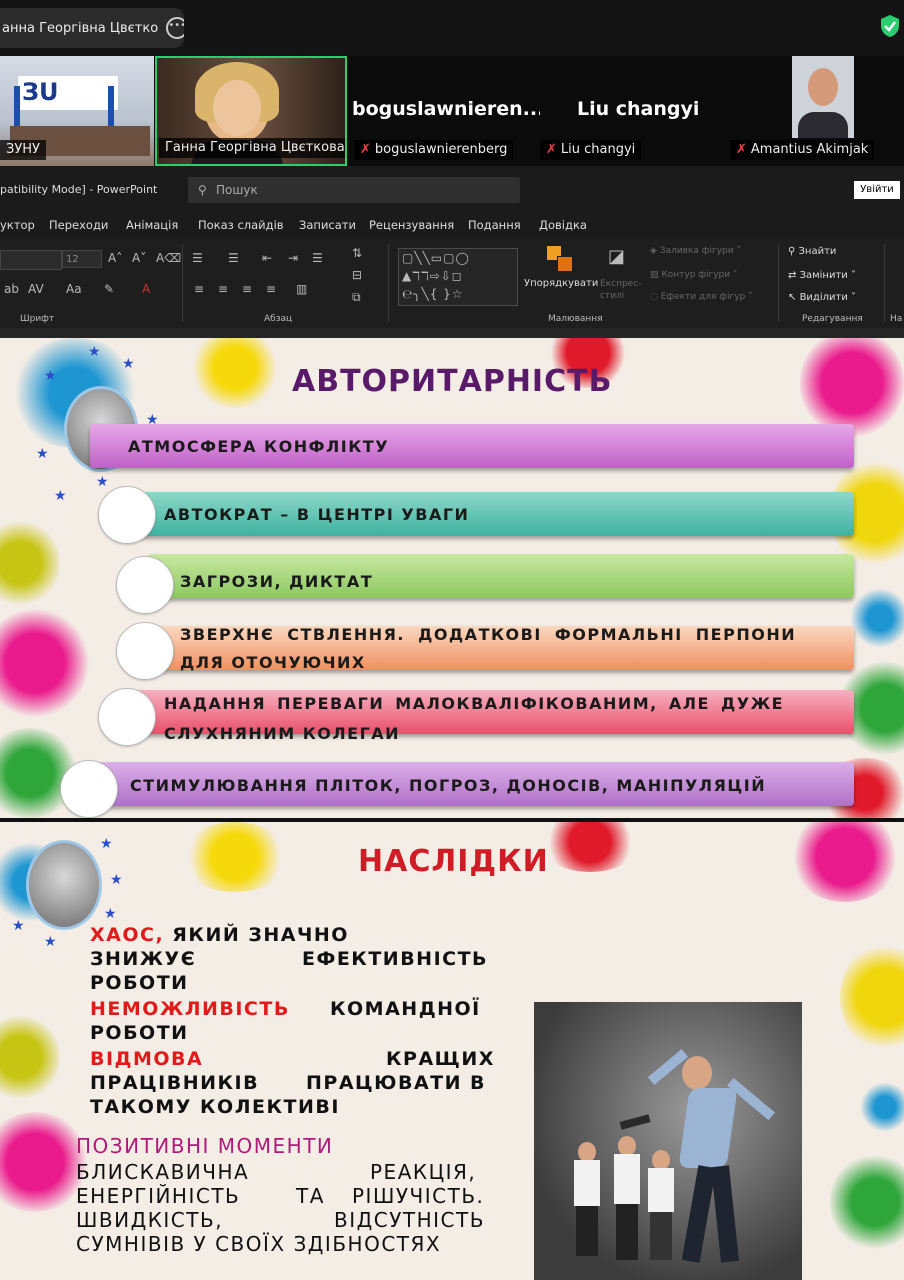 Image resolution: width=904 pixels, height=1280 pixels. I want to click on shape-effects-button: ◌ Ефекти для фігур ˅, so click(701, 297).